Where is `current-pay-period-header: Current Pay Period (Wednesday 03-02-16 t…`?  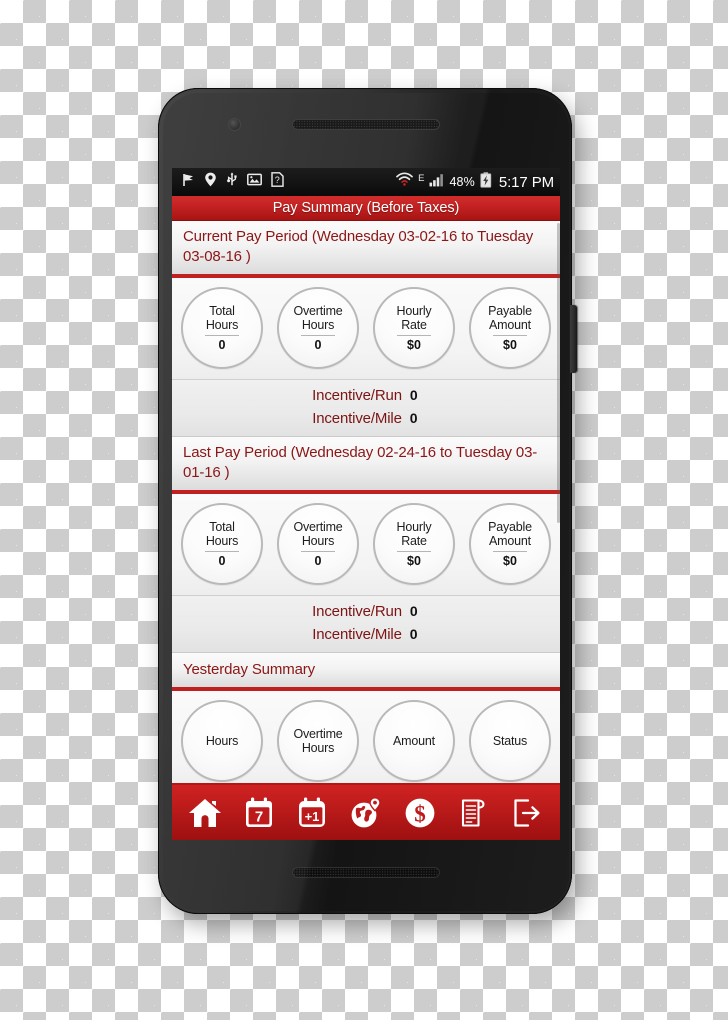 current-pay-period-header: Current Pay Period (Wednesday 03-02-16 t… is located at coordinates (366, 249).